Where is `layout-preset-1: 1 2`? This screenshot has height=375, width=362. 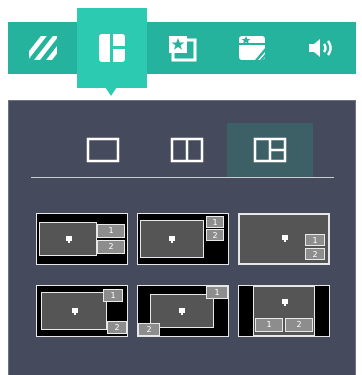 layout-preset-1: 1 2 is located at coordinates (82, 239).